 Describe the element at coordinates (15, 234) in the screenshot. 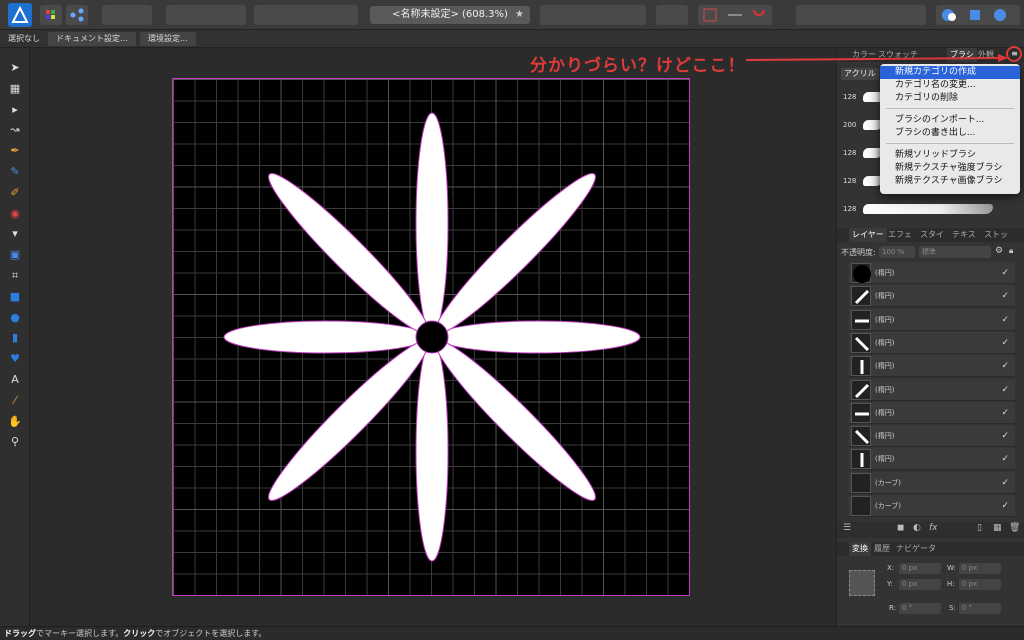

I see `transparency-tool-icon: ▾` at that location.